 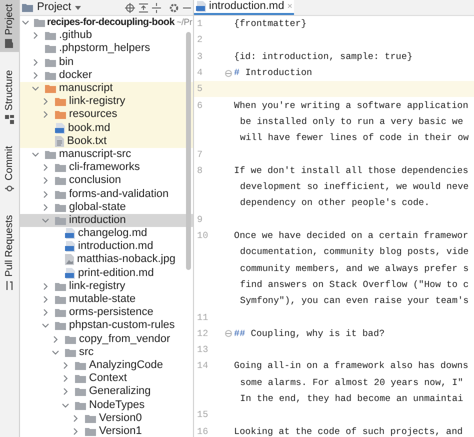 I want to click on tree-item: NodeTypes, so click(x=106, y=405).